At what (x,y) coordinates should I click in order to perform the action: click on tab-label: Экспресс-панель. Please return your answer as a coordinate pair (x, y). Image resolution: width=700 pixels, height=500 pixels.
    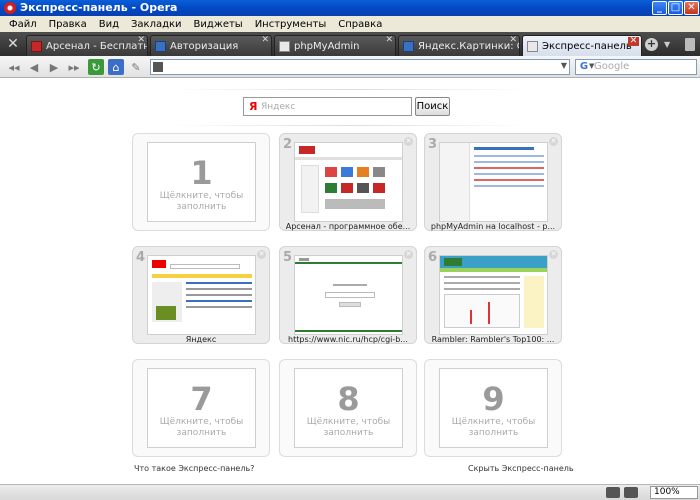
    Looking at the image, I should click on (587, 46).